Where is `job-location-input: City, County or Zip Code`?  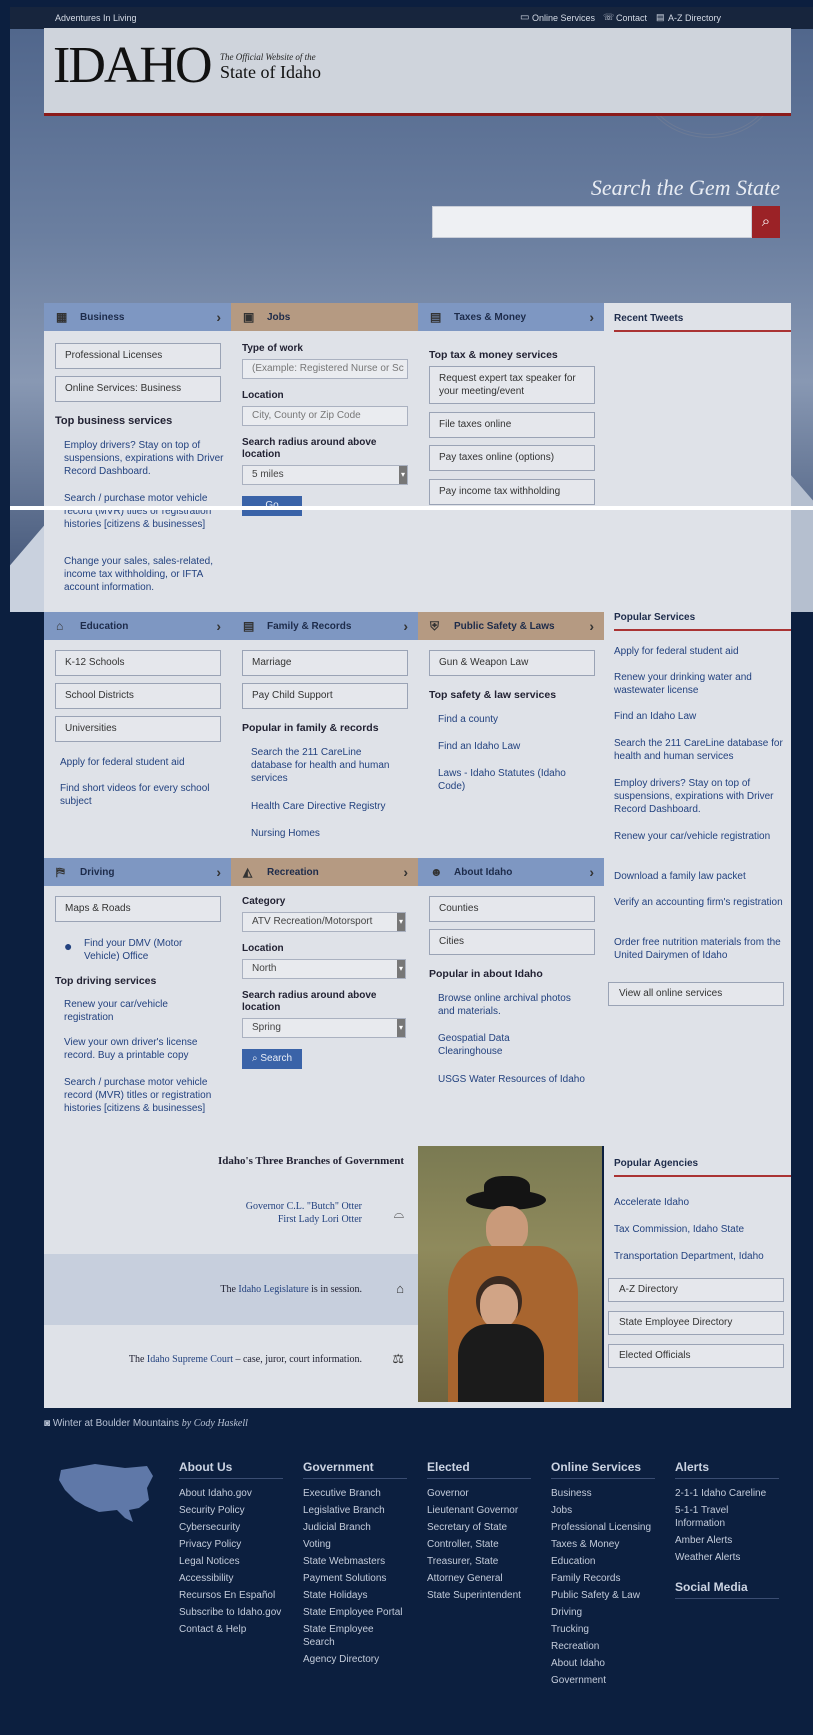 job-location-input: City, County or Zip Code is located at coordinates (325, 416).